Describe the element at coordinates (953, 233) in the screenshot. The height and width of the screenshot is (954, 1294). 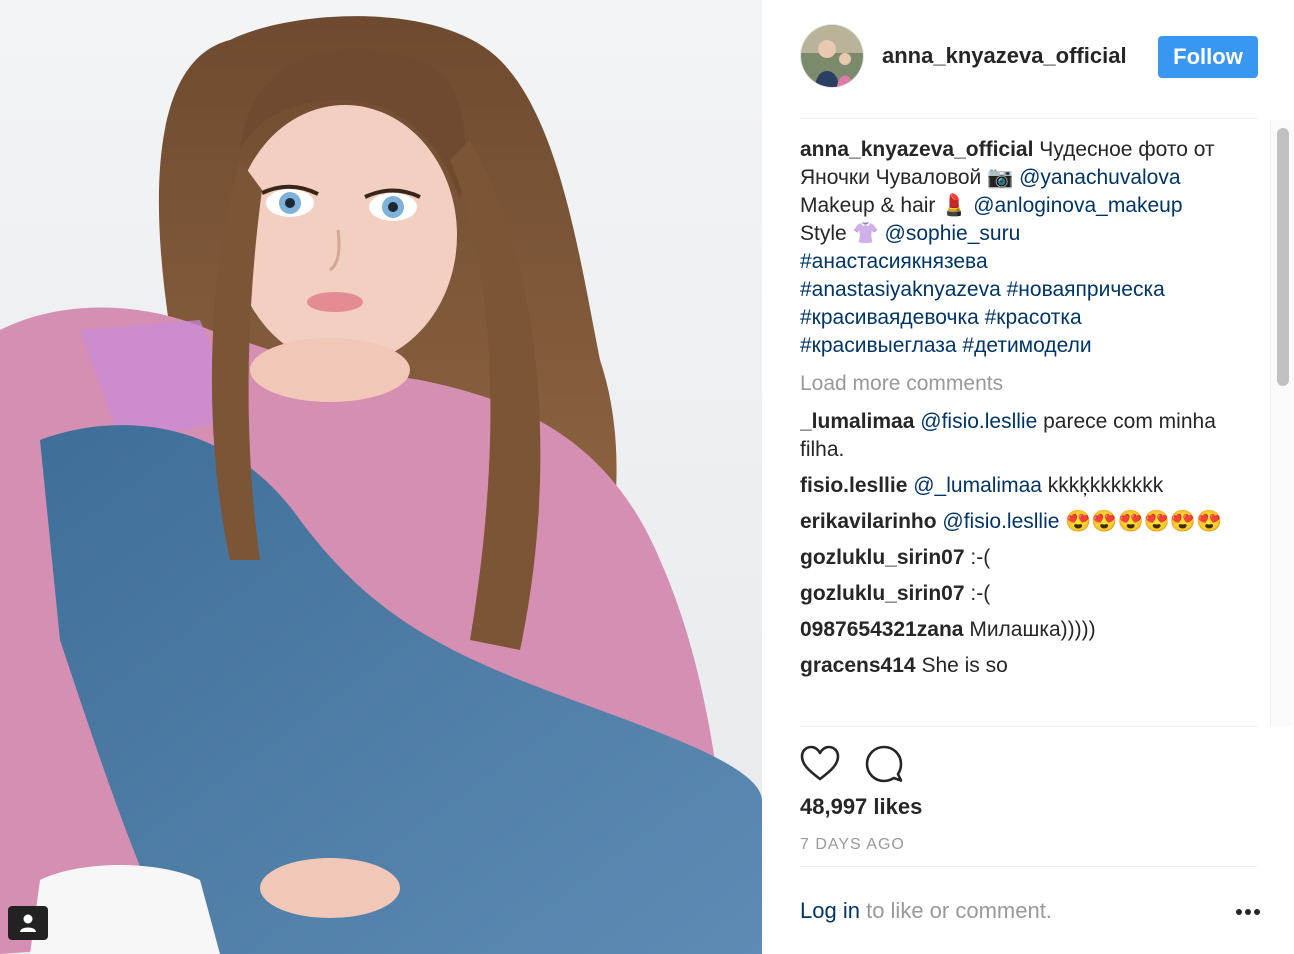
I see `caption-mention-style: @sophie_suru` at that location.